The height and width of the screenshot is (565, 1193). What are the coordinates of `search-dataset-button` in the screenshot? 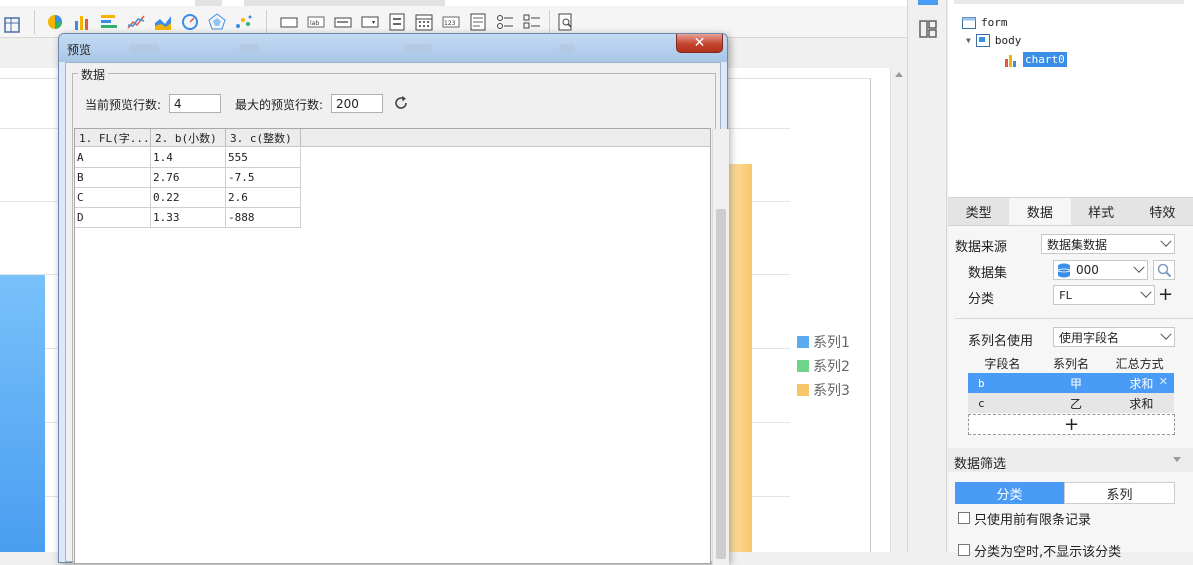 It's located at (1164, 270).